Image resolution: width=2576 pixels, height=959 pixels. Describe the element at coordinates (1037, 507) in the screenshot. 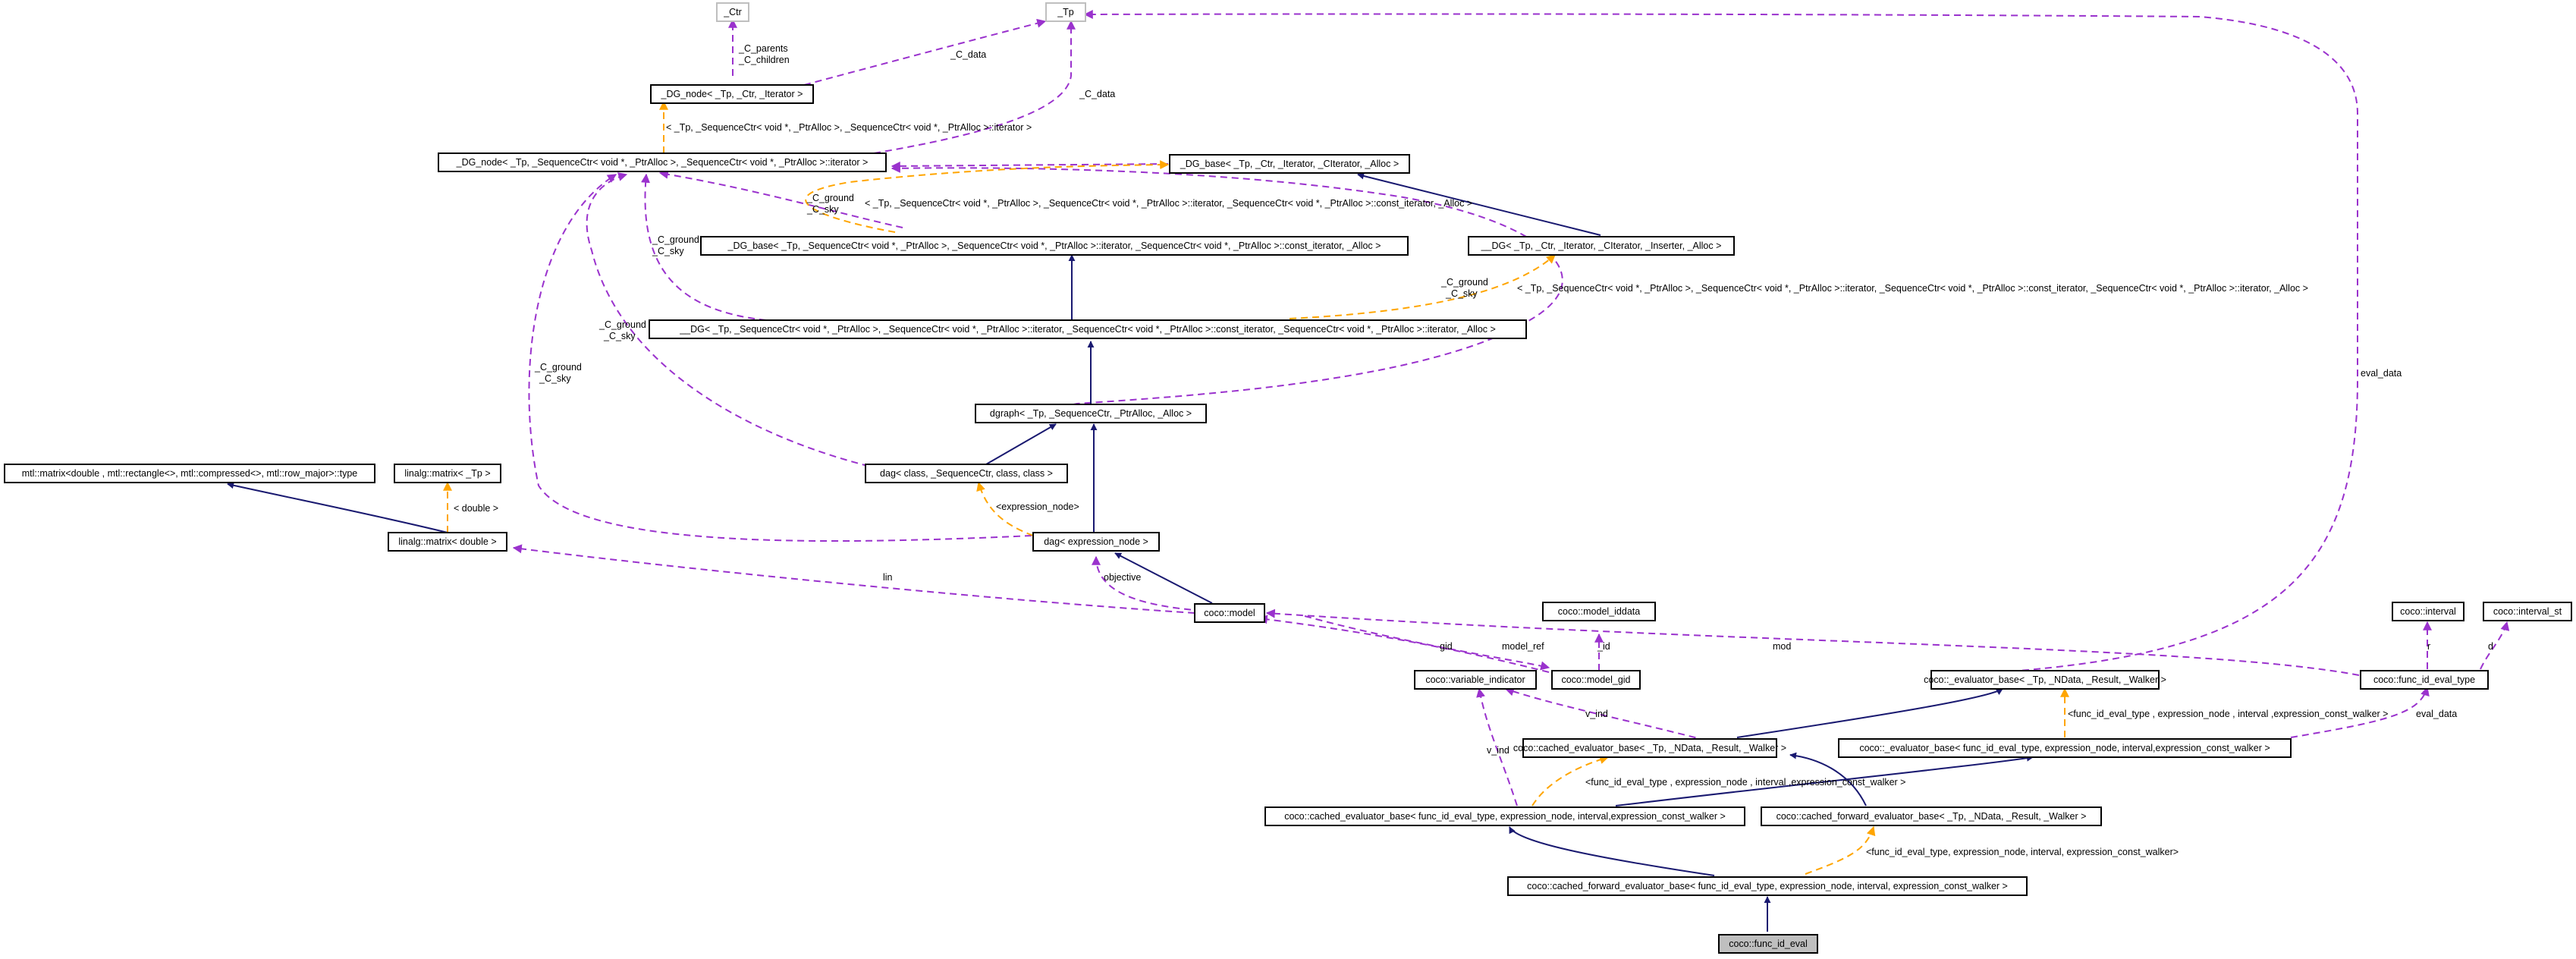

I see `edge-label: <expression_node>` at that location.